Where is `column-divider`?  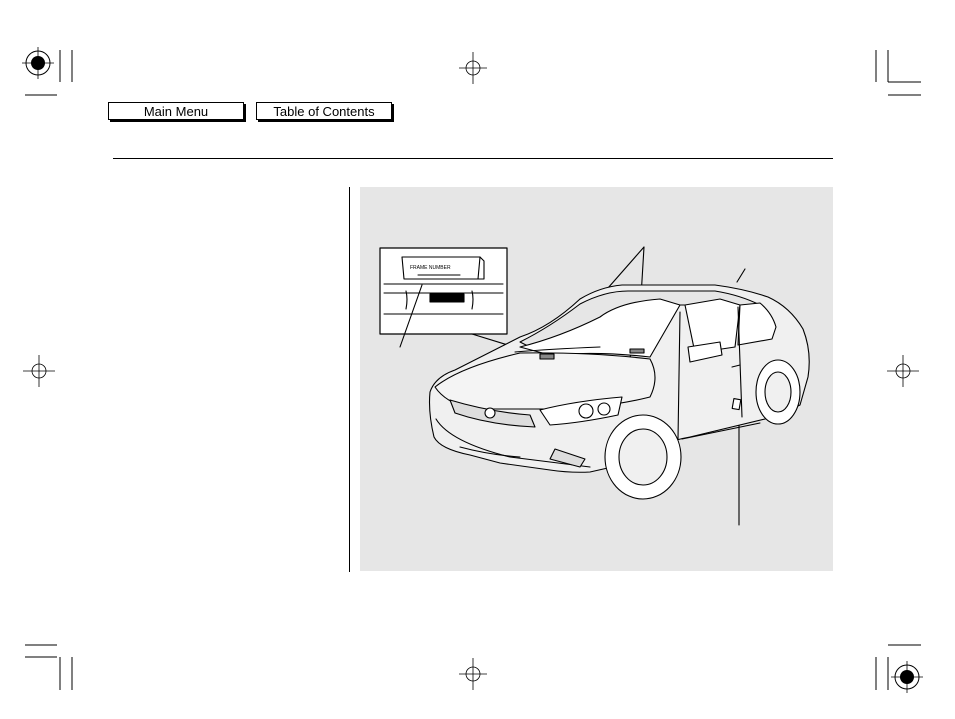
column-divider is located at coordinates (349, 379).